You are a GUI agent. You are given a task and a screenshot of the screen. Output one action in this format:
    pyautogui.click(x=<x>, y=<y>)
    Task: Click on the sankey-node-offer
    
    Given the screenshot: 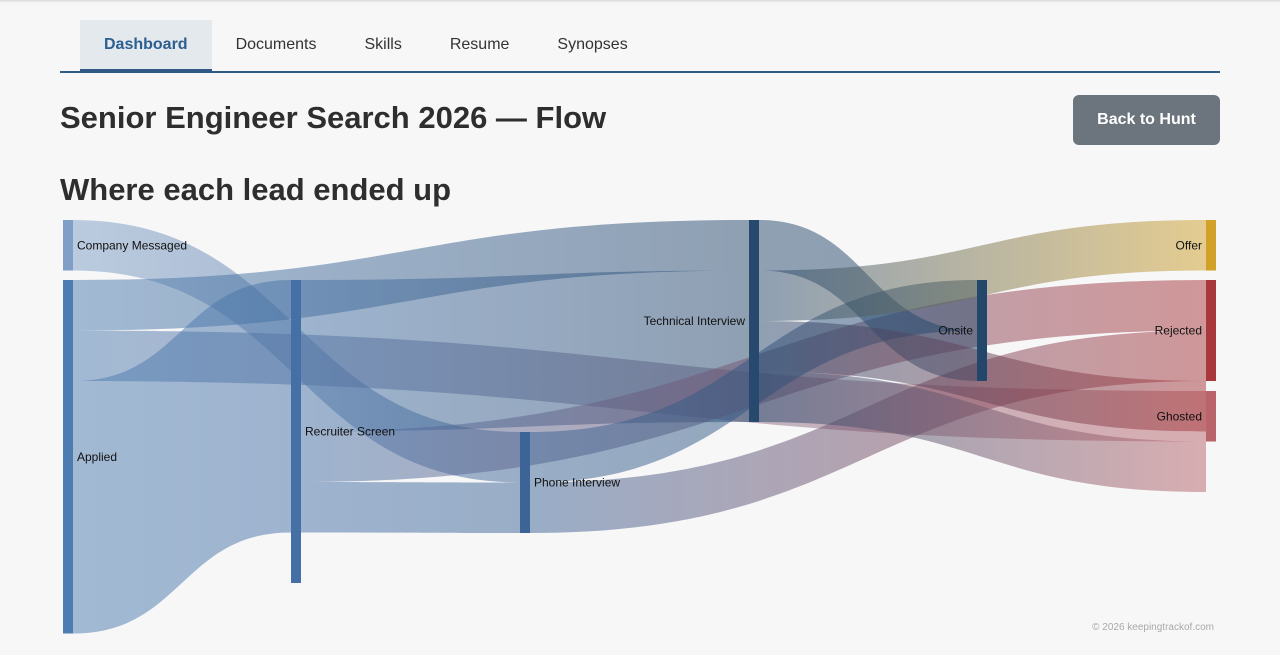 What is the action you would take?
    pyautogui.click(x=1211, y=245)
    